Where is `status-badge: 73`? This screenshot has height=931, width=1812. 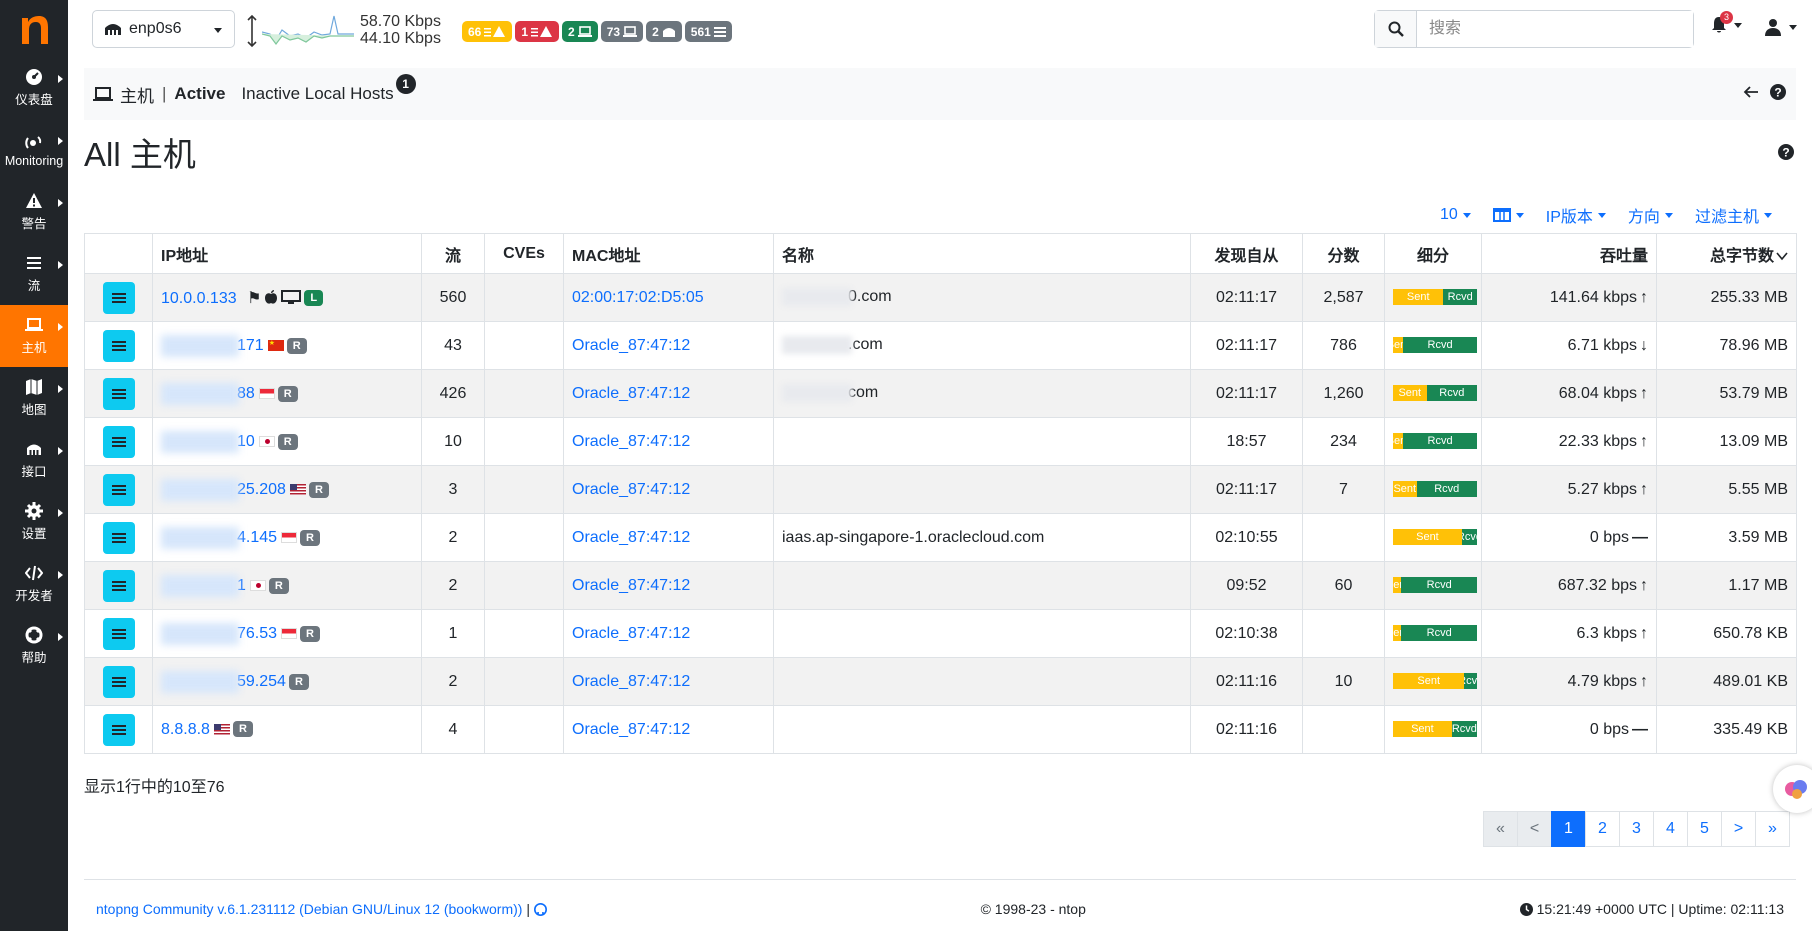 status-badge: 73 is located at coordinates (622, 31).